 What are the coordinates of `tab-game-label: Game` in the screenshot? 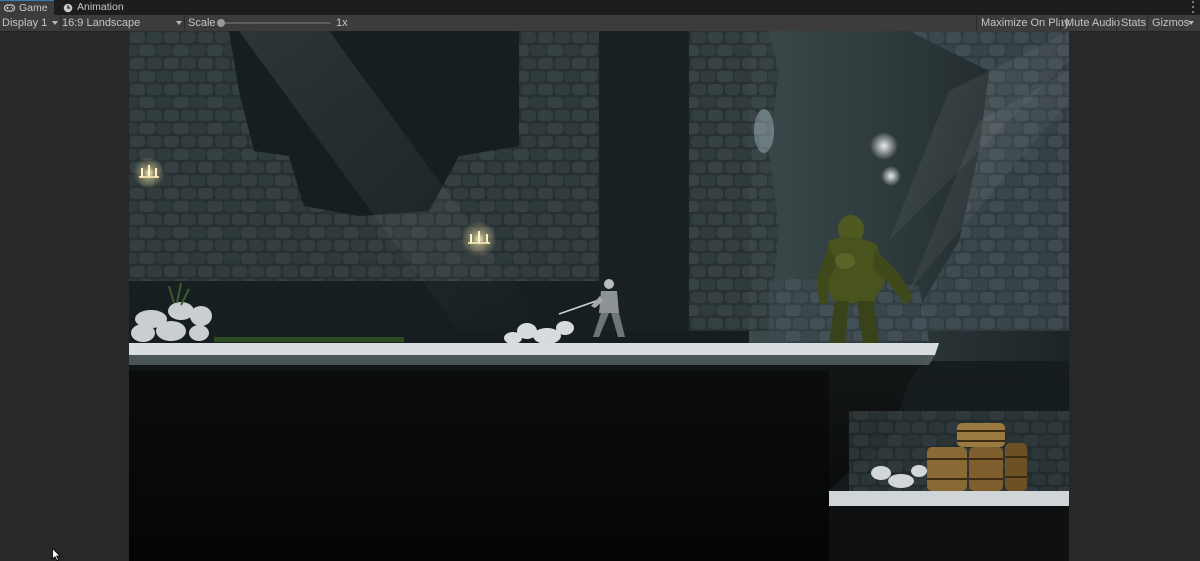 It's located at (33, 7).